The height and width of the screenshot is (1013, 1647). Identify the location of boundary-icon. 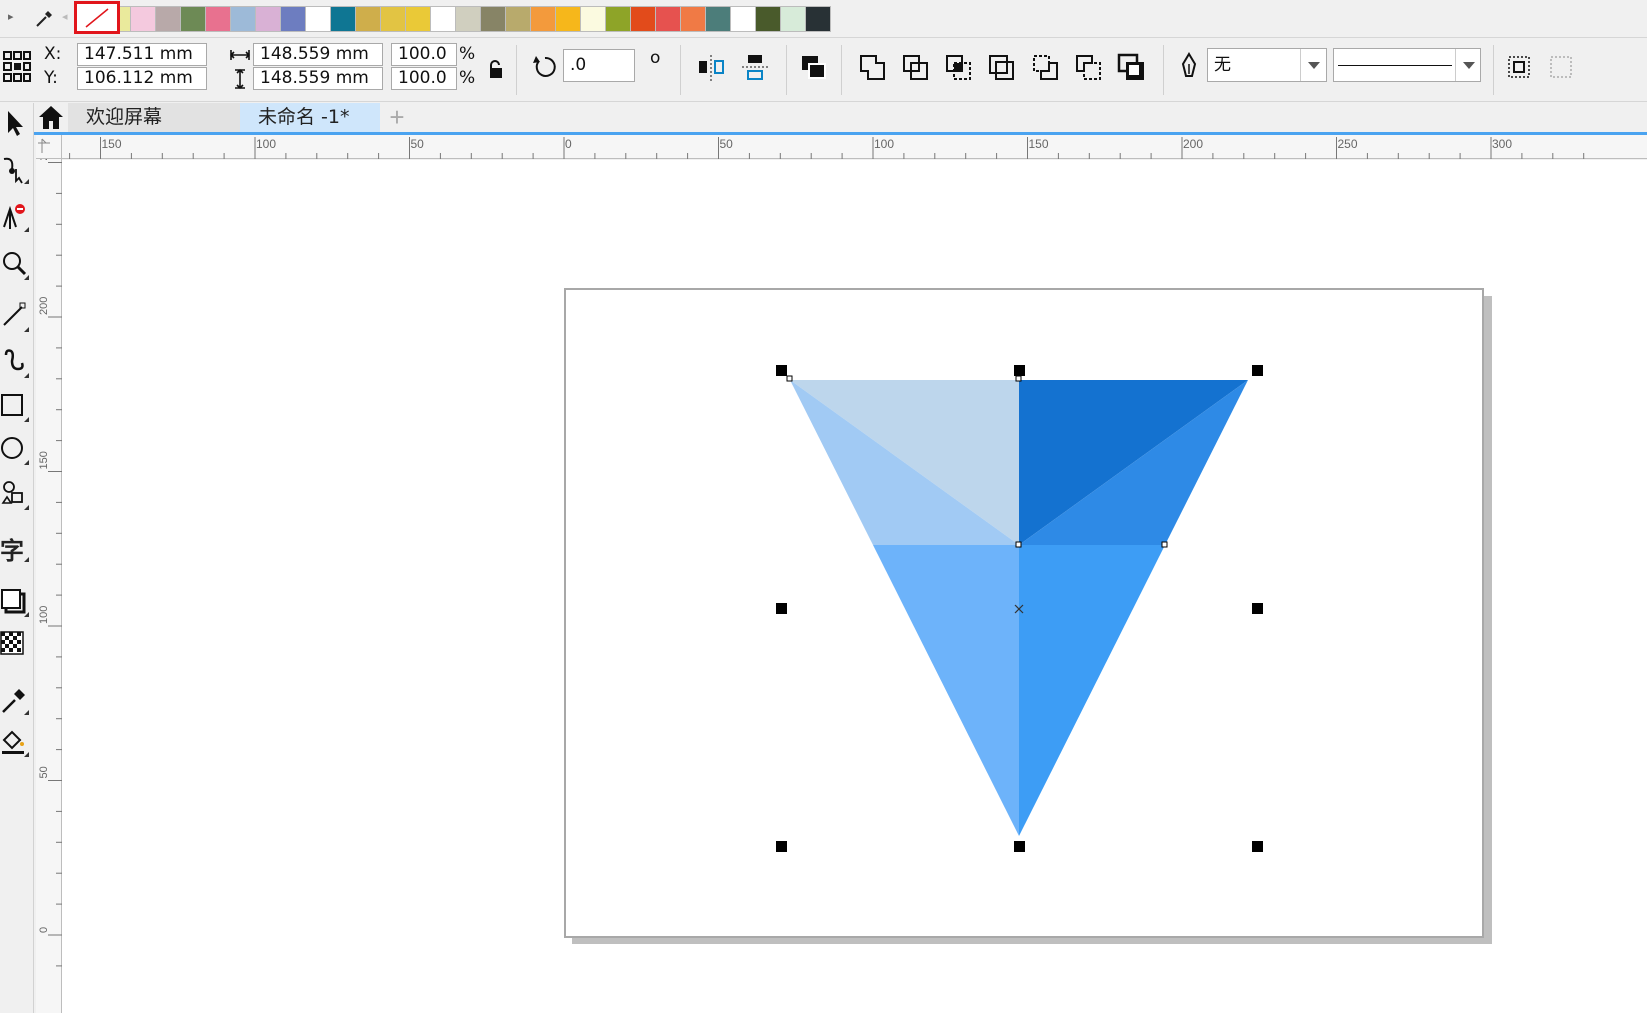
(1132, 68).